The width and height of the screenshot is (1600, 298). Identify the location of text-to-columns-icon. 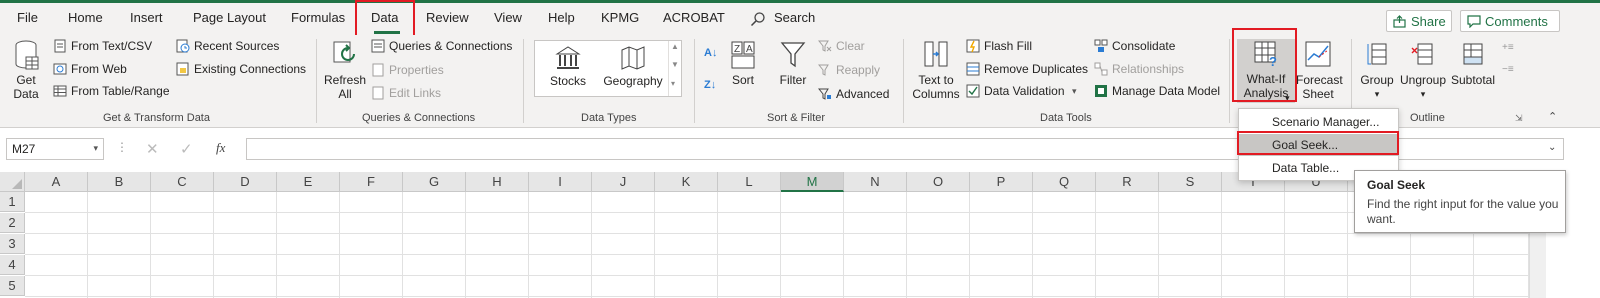
(936, 54).